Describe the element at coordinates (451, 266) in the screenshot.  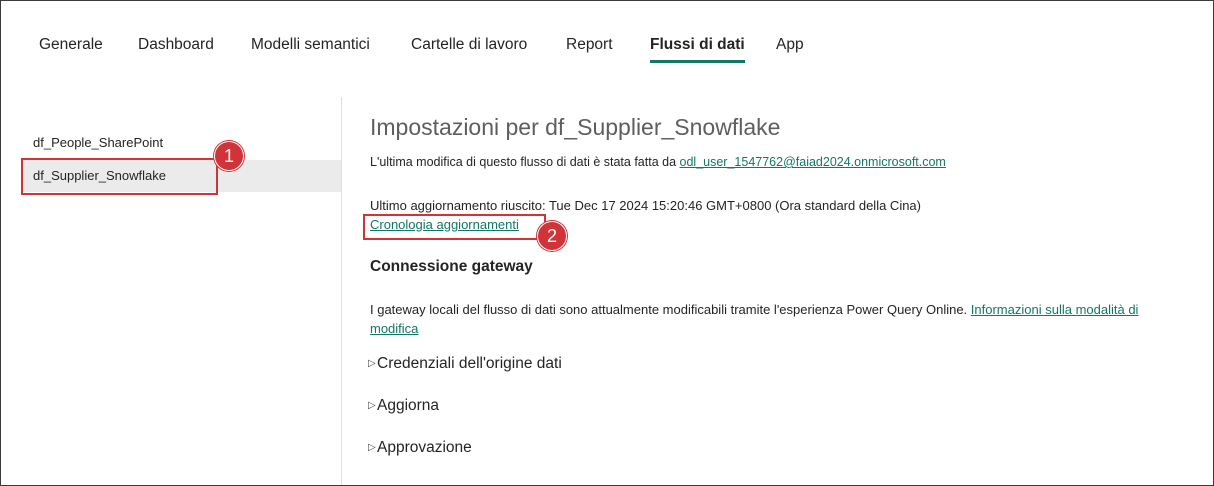
I see `gateway-heading: Connessione gateway` at that location.